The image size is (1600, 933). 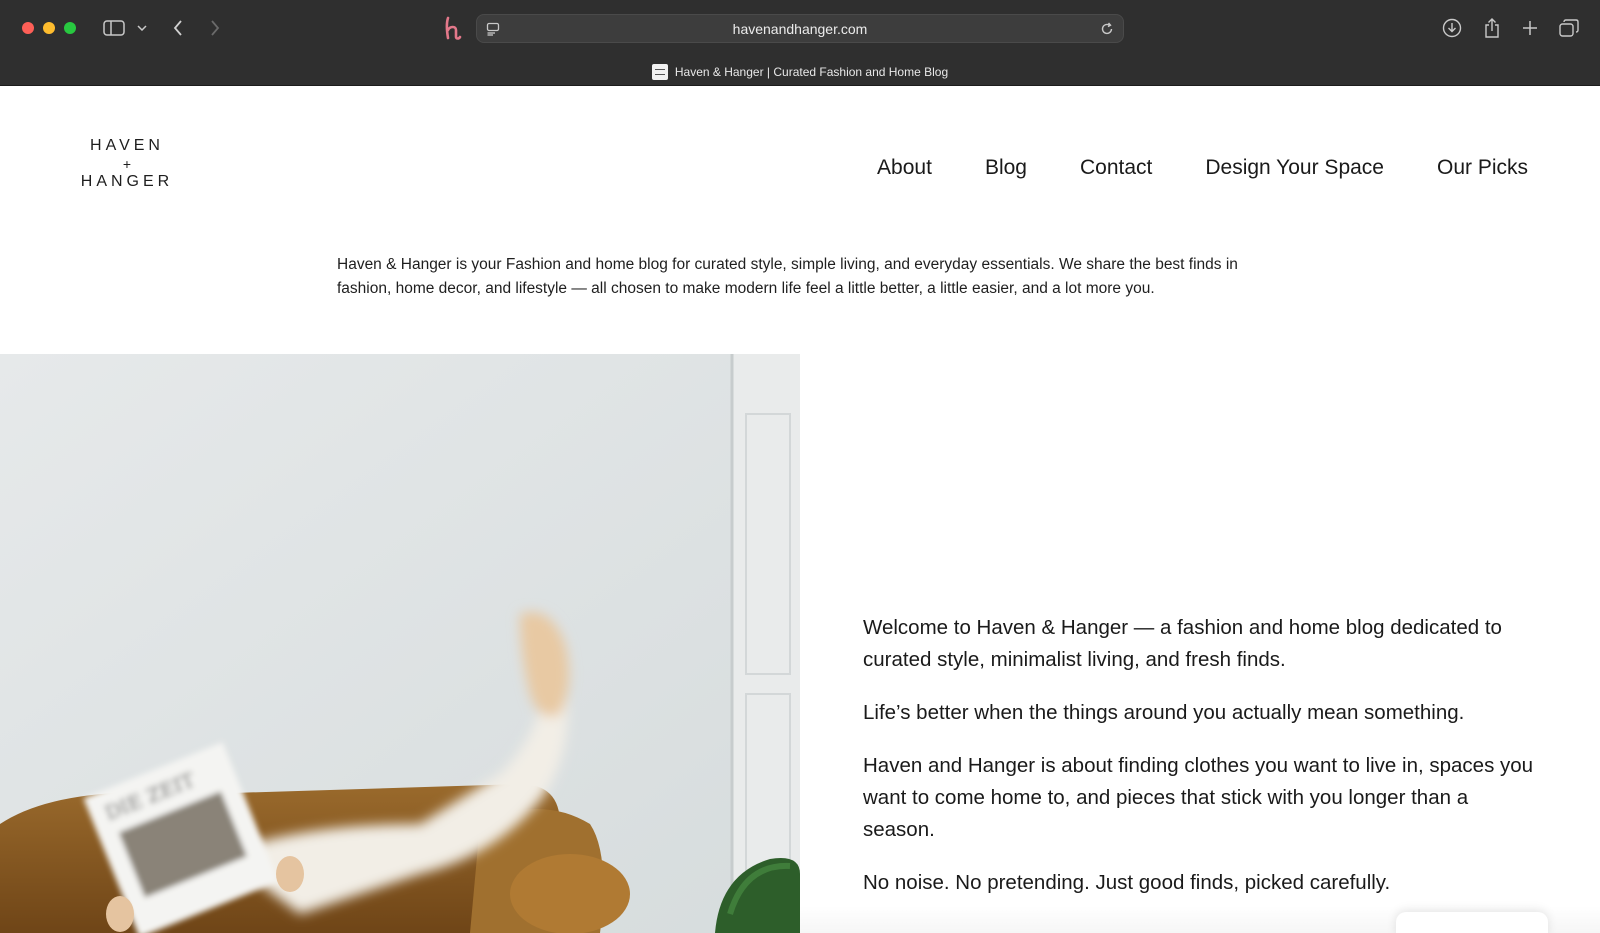 I want to click on close-window-button, so click(x=28, y=28).